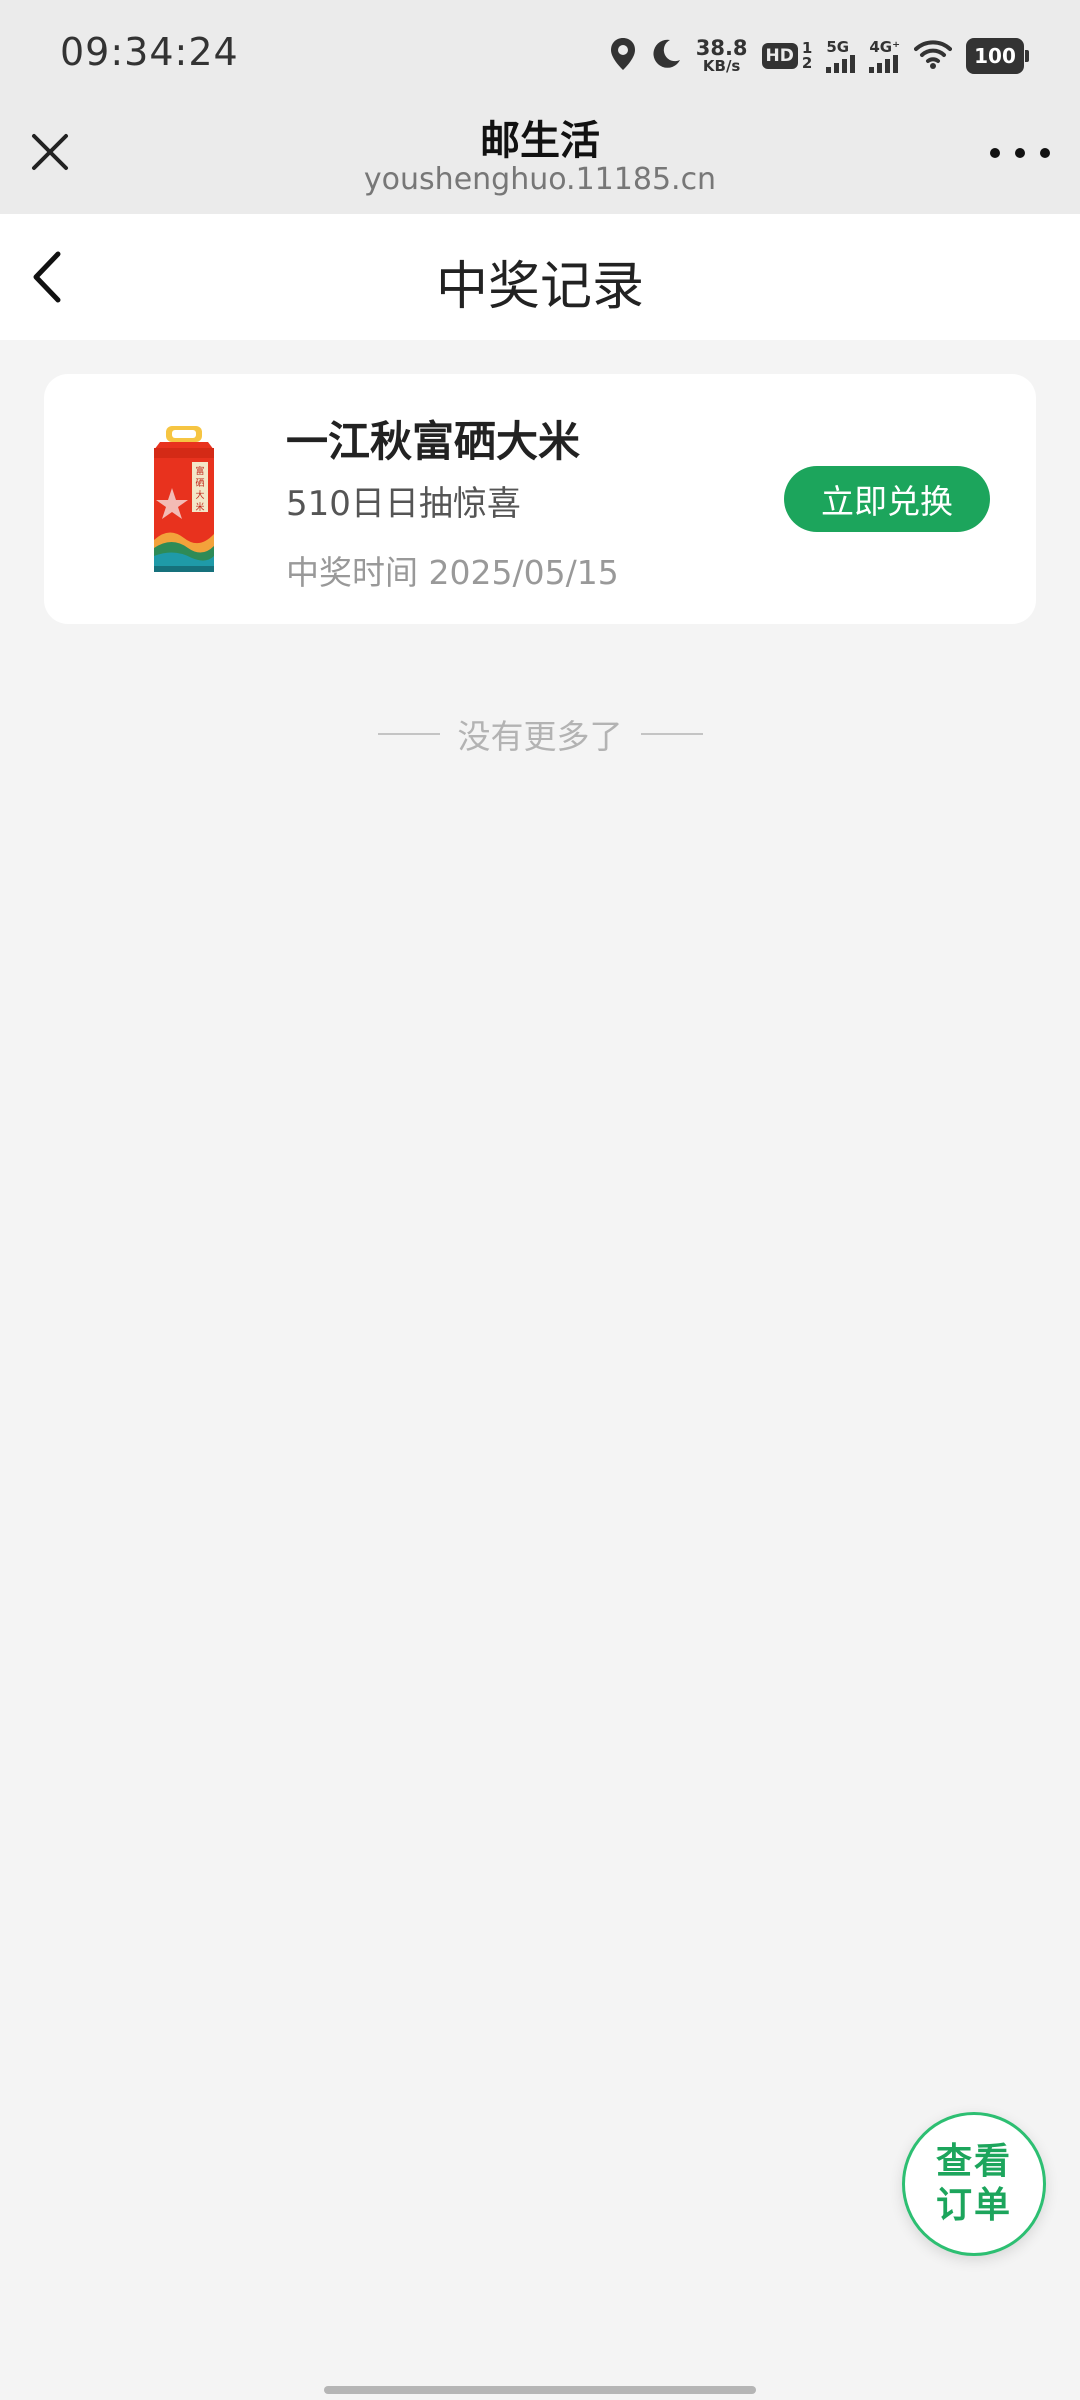 This screenshot has height=2400, width=1080. I want to click on browser-url: youshenghuo.11185.cn, so click(540, 179).